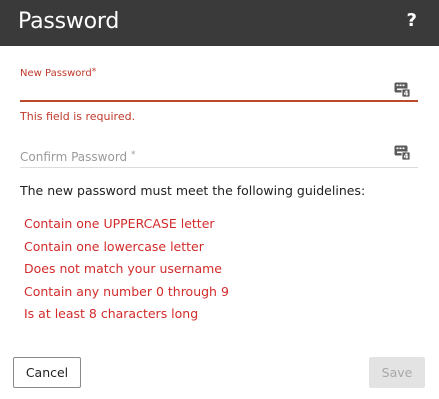 The height and width of the screenshot is (399, 439). Describe the element at coordinates (69, 21) in the screenshot. I see `dialog-title: Password` at that location.